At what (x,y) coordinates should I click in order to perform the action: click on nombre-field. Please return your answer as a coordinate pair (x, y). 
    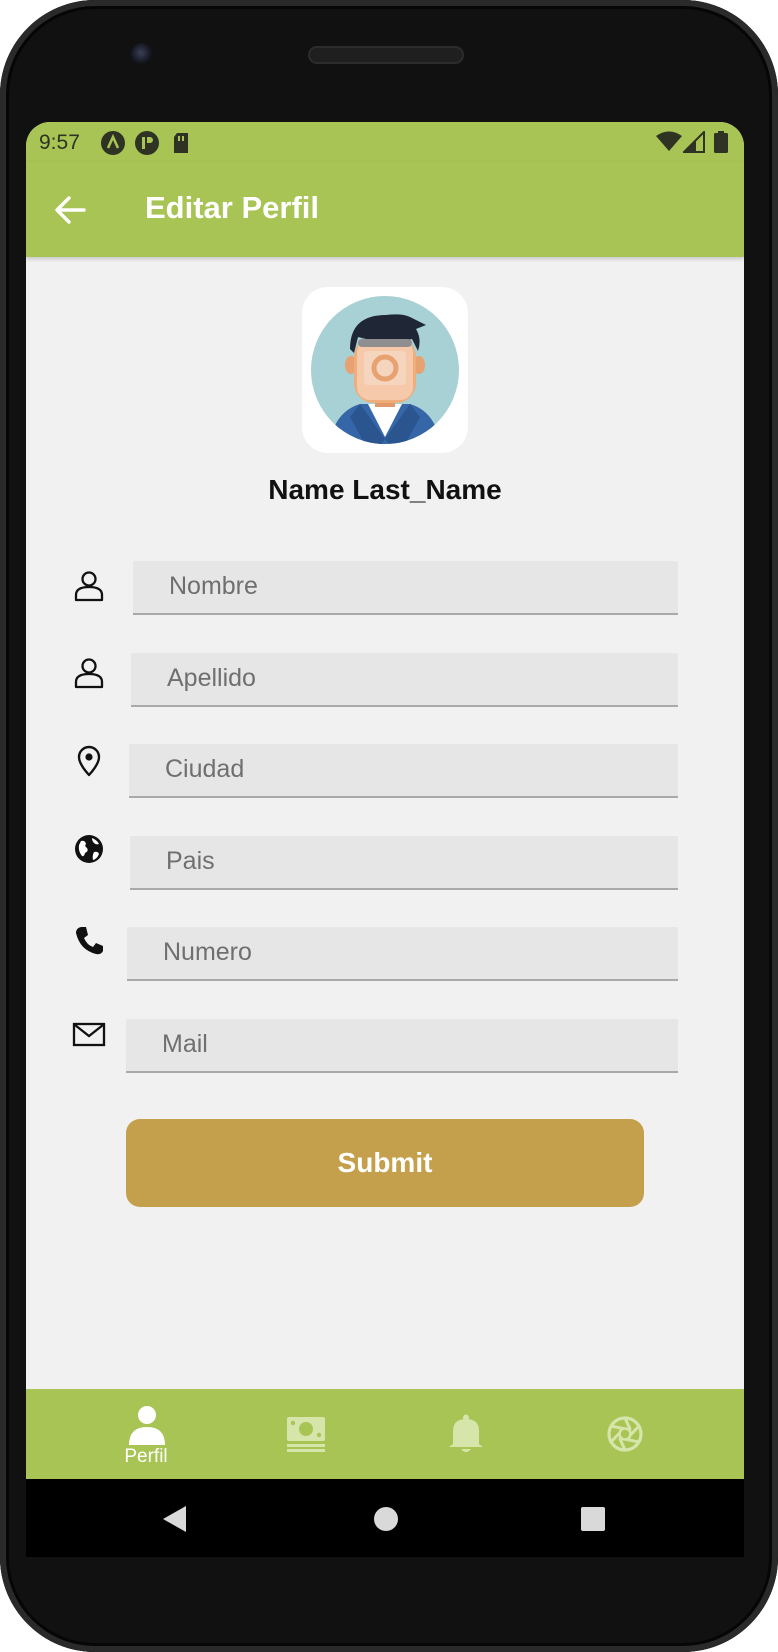
    Looking at the image, I should click on (405, 588).